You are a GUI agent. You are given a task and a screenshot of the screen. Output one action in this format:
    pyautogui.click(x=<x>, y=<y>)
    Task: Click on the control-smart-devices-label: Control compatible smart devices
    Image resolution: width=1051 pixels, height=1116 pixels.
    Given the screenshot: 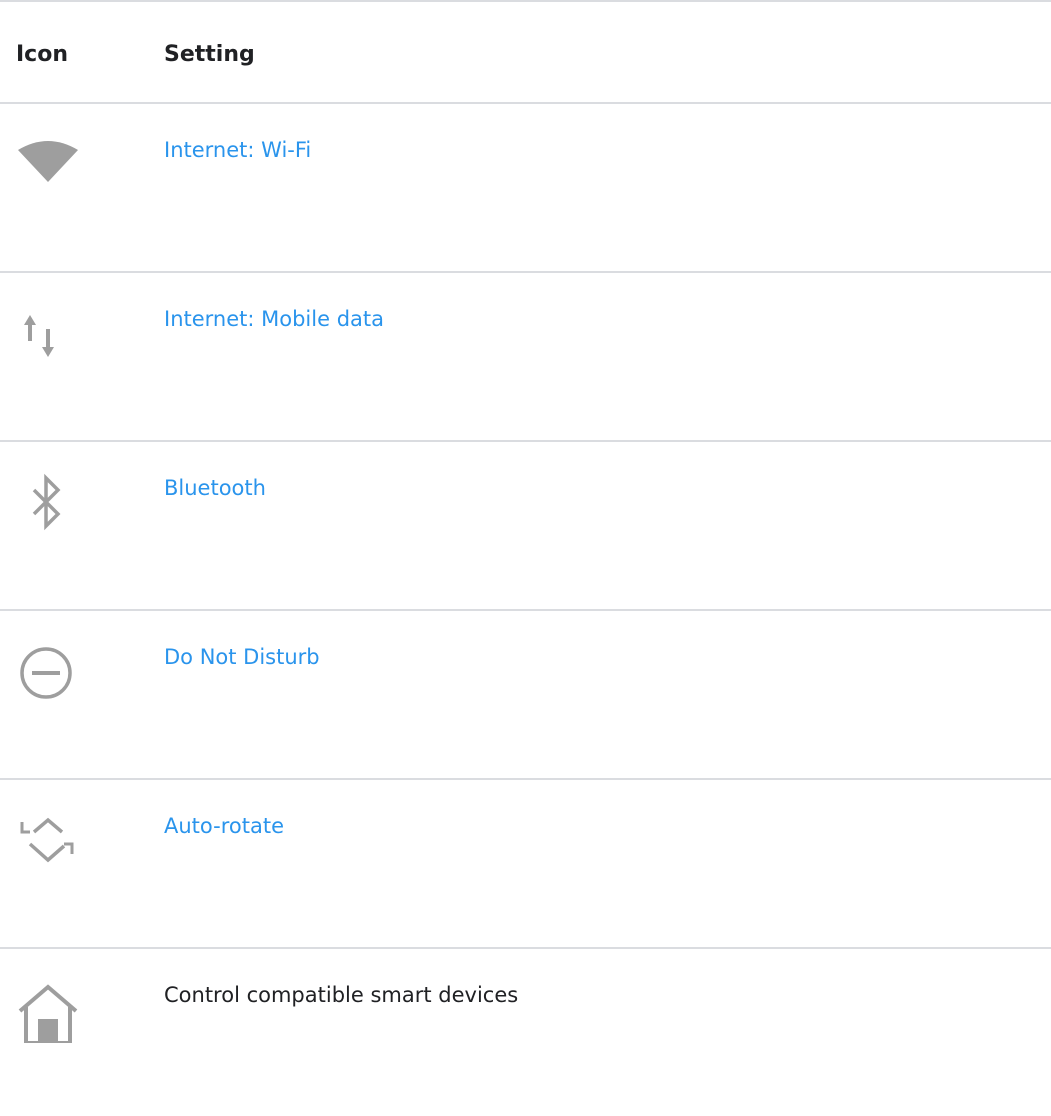 What is the action you would take?
    pyautogui.click(x=341, y=995)
    